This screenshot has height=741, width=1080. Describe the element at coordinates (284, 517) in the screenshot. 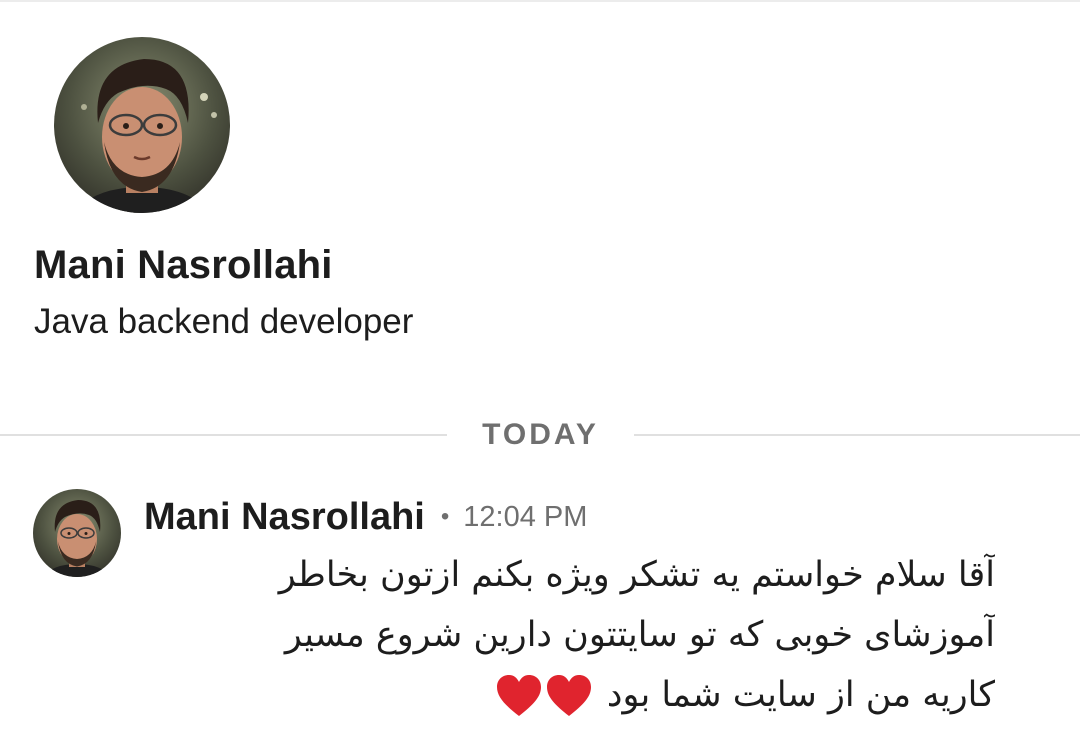

I see `message-author: Mani Nasrollahi` at that location.